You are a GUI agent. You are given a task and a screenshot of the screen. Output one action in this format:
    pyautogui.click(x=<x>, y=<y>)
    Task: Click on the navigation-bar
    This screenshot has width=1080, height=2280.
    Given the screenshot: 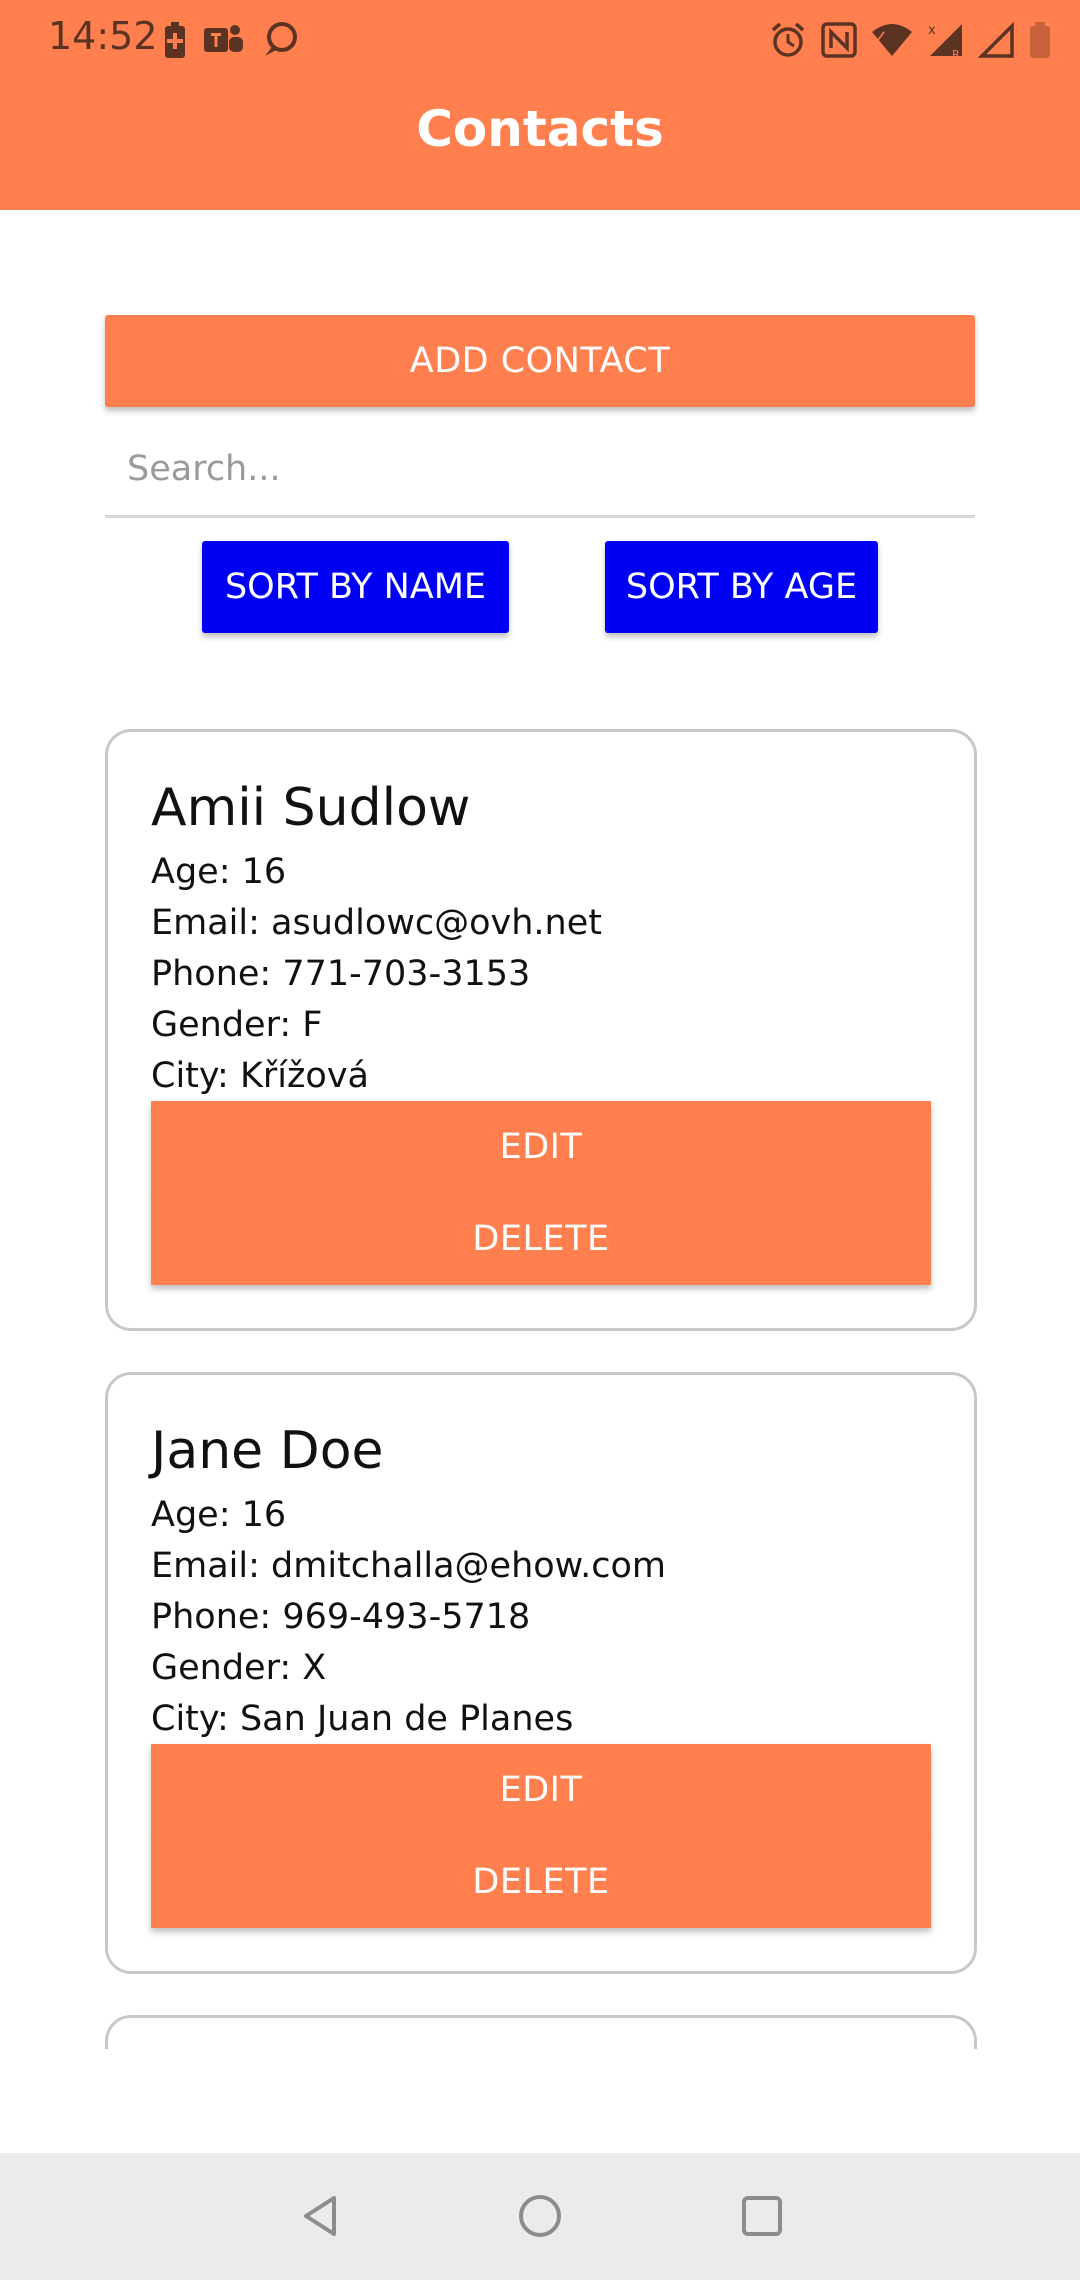 What is the action you would take?
    pyautogui.click(x=540, y=2216)
    